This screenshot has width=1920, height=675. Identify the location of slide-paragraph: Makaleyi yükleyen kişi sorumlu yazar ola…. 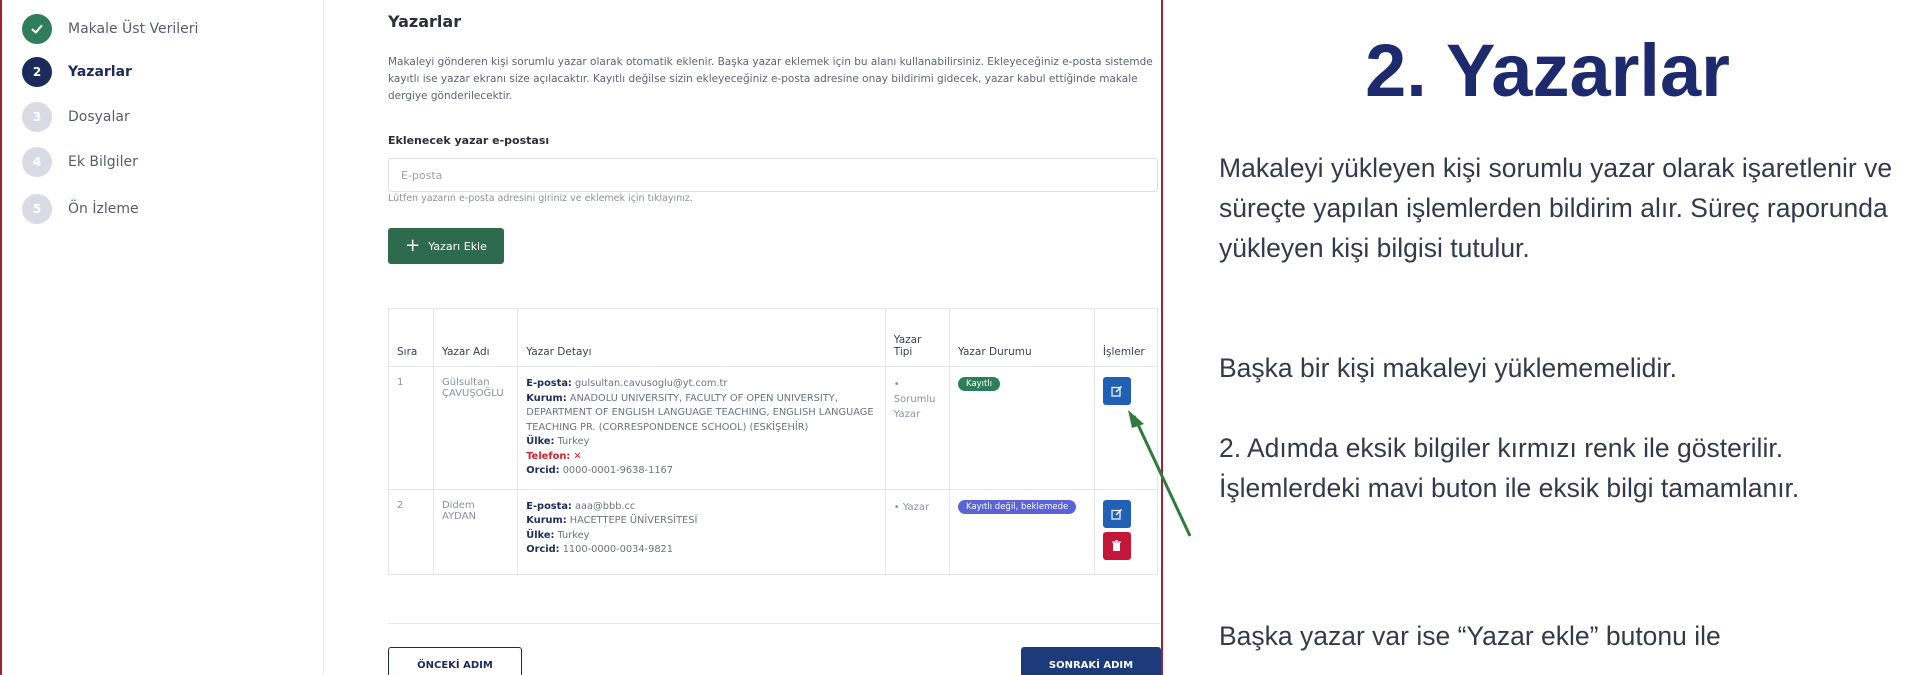
(1556, 208).